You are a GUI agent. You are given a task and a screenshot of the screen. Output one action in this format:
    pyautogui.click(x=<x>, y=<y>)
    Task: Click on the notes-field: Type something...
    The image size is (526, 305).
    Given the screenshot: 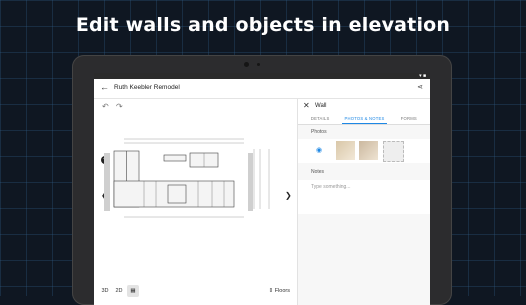 What is the action you would take?
    pyautogui.click(x=364, y=197)
    